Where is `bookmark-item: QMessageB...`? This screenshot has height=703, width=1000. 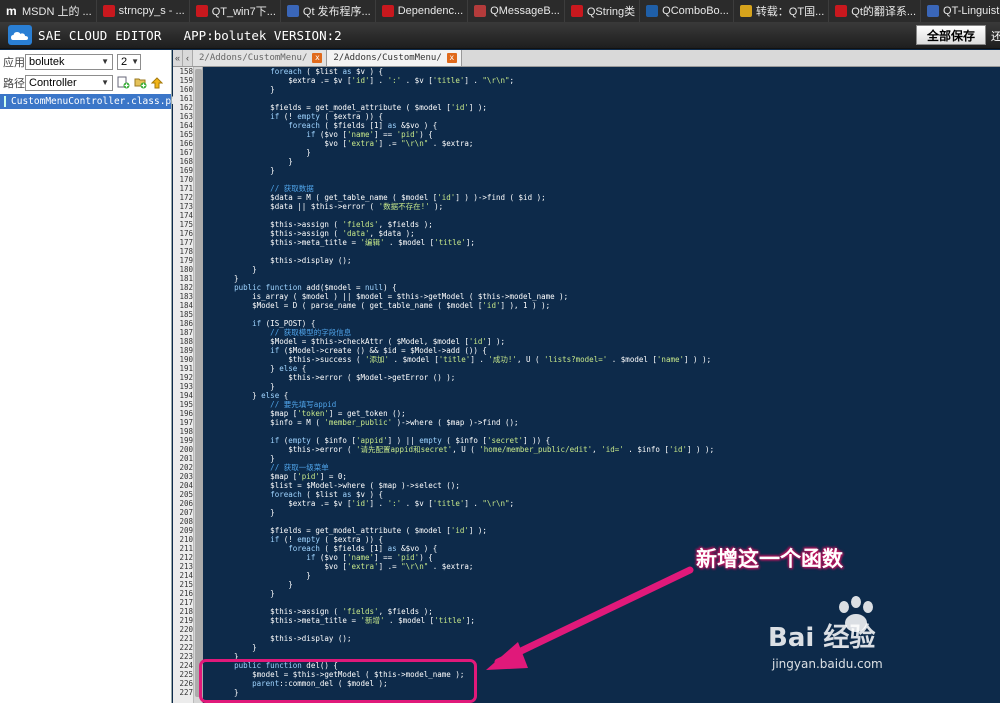
bookmark-item: QMessageB... is located at coordinates (516, 11).